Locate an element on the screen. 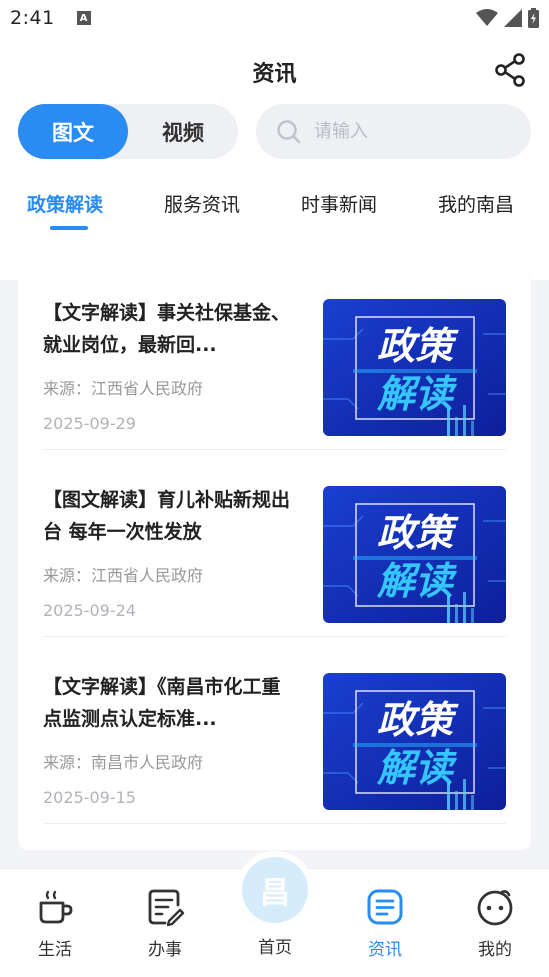 The image size is (549, 977). status-time: 2:41 is located at coordinates (32, 18).